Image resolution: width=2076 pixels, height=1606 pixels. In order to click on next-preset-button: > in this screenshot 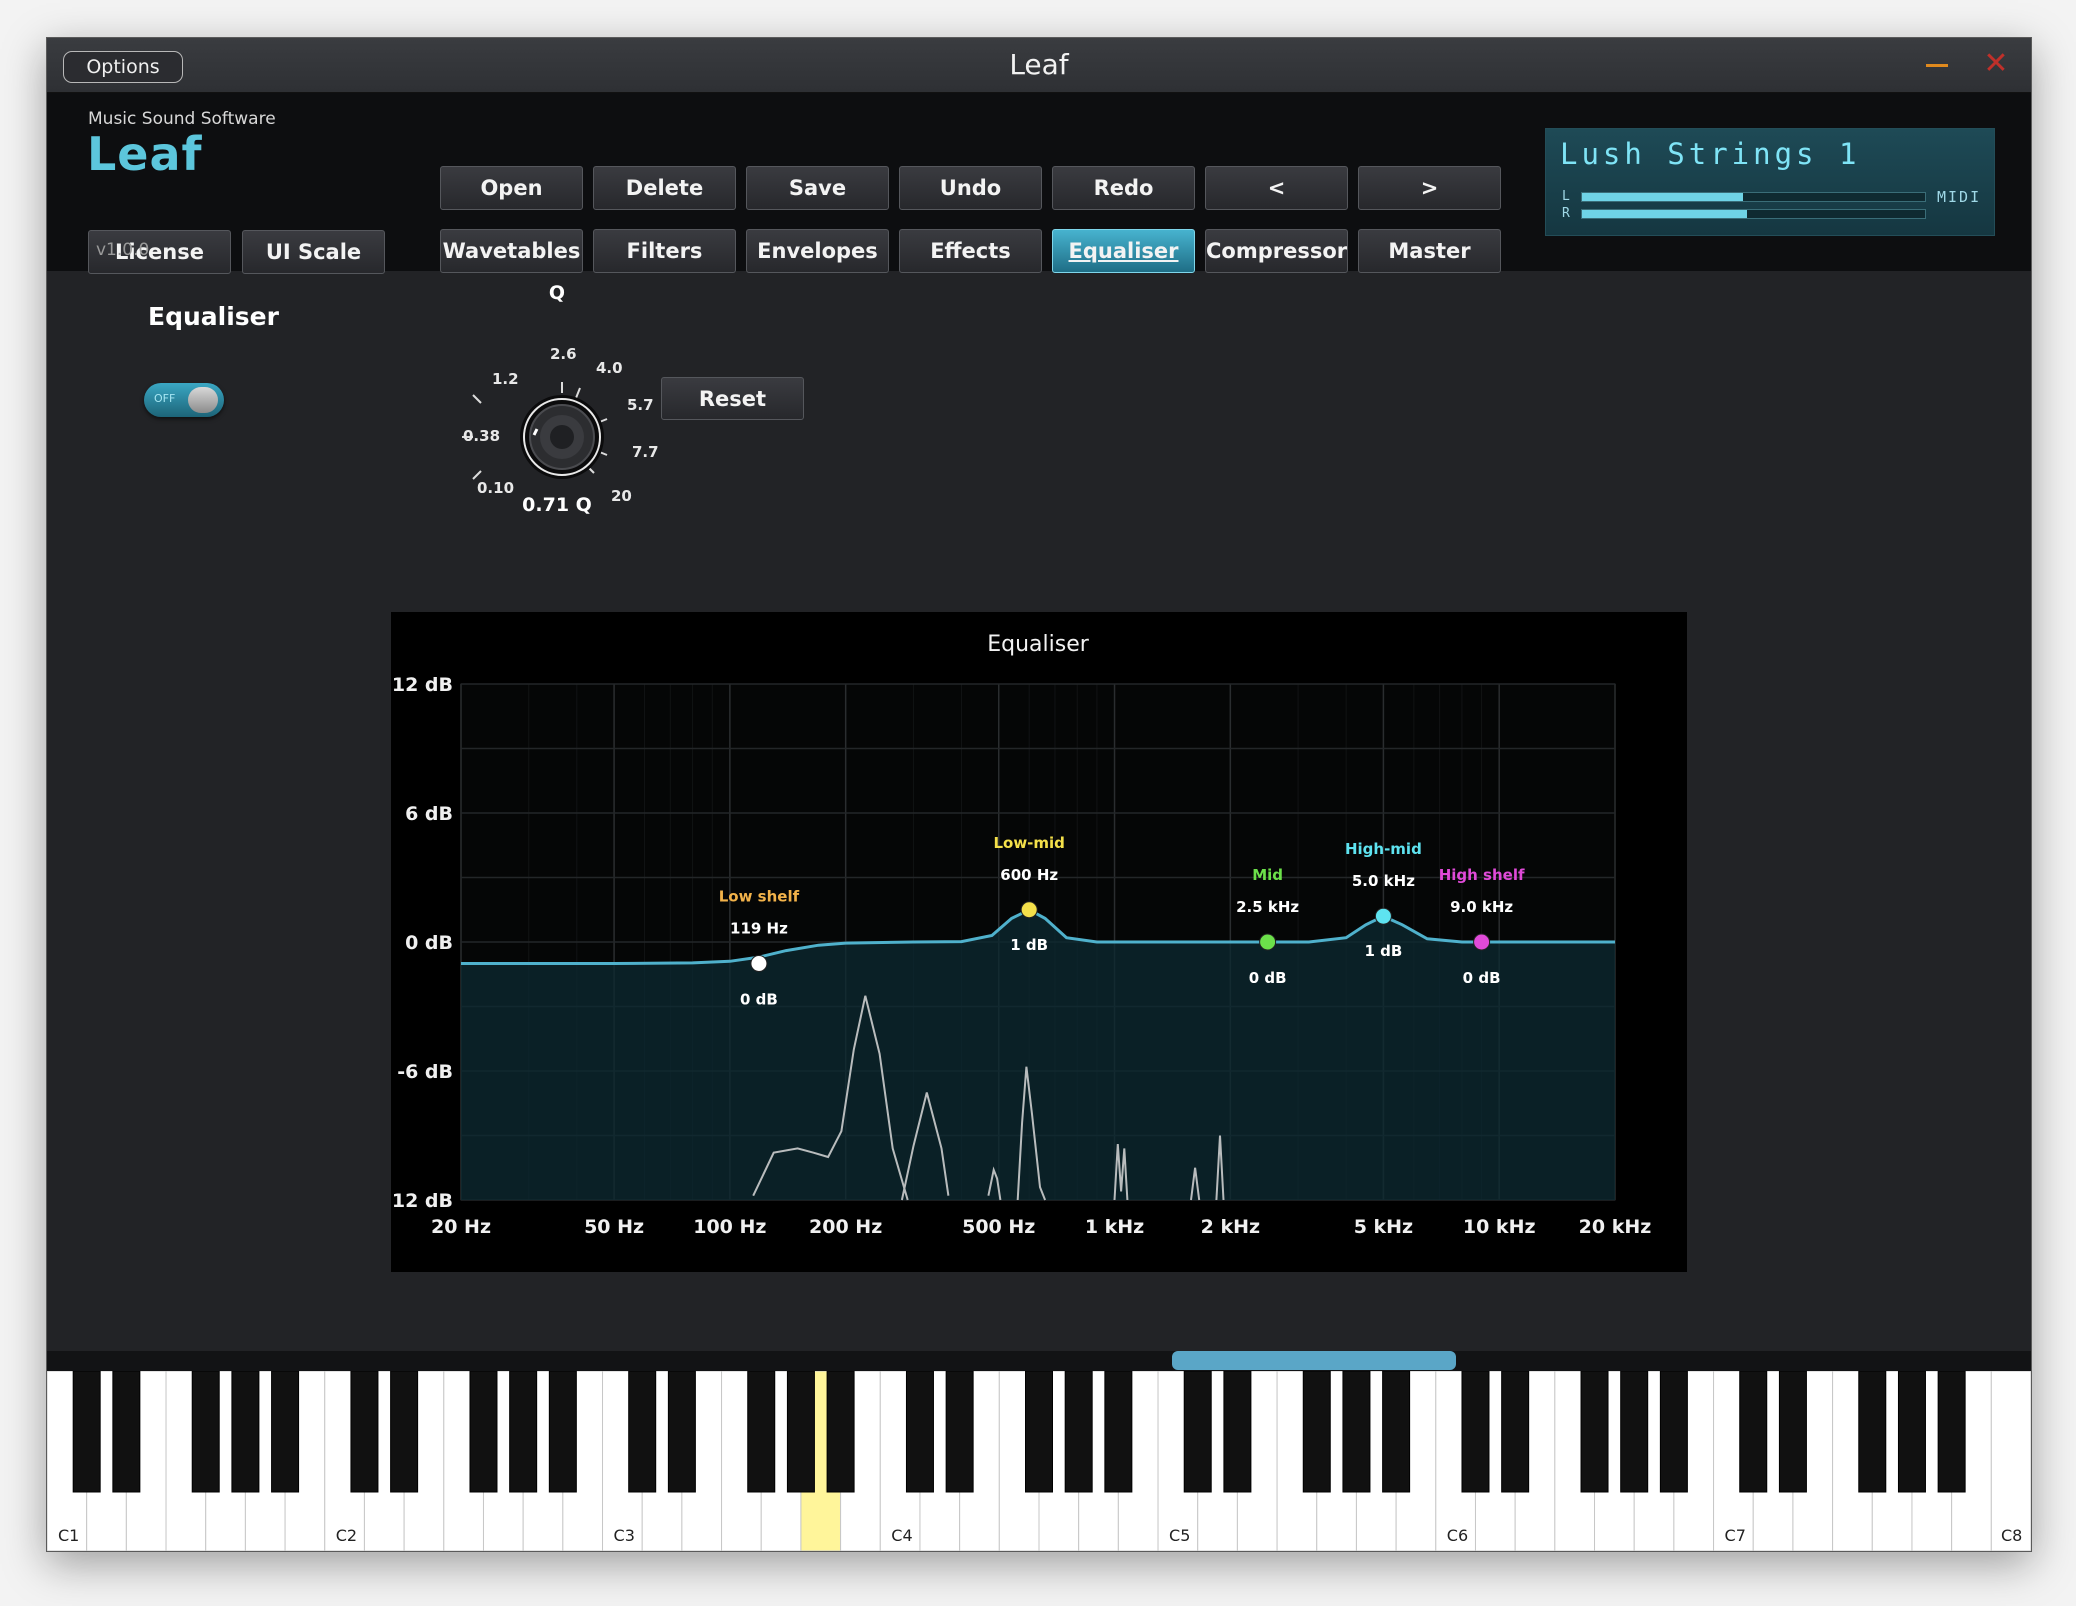, I will do `click(1429, 188)`.